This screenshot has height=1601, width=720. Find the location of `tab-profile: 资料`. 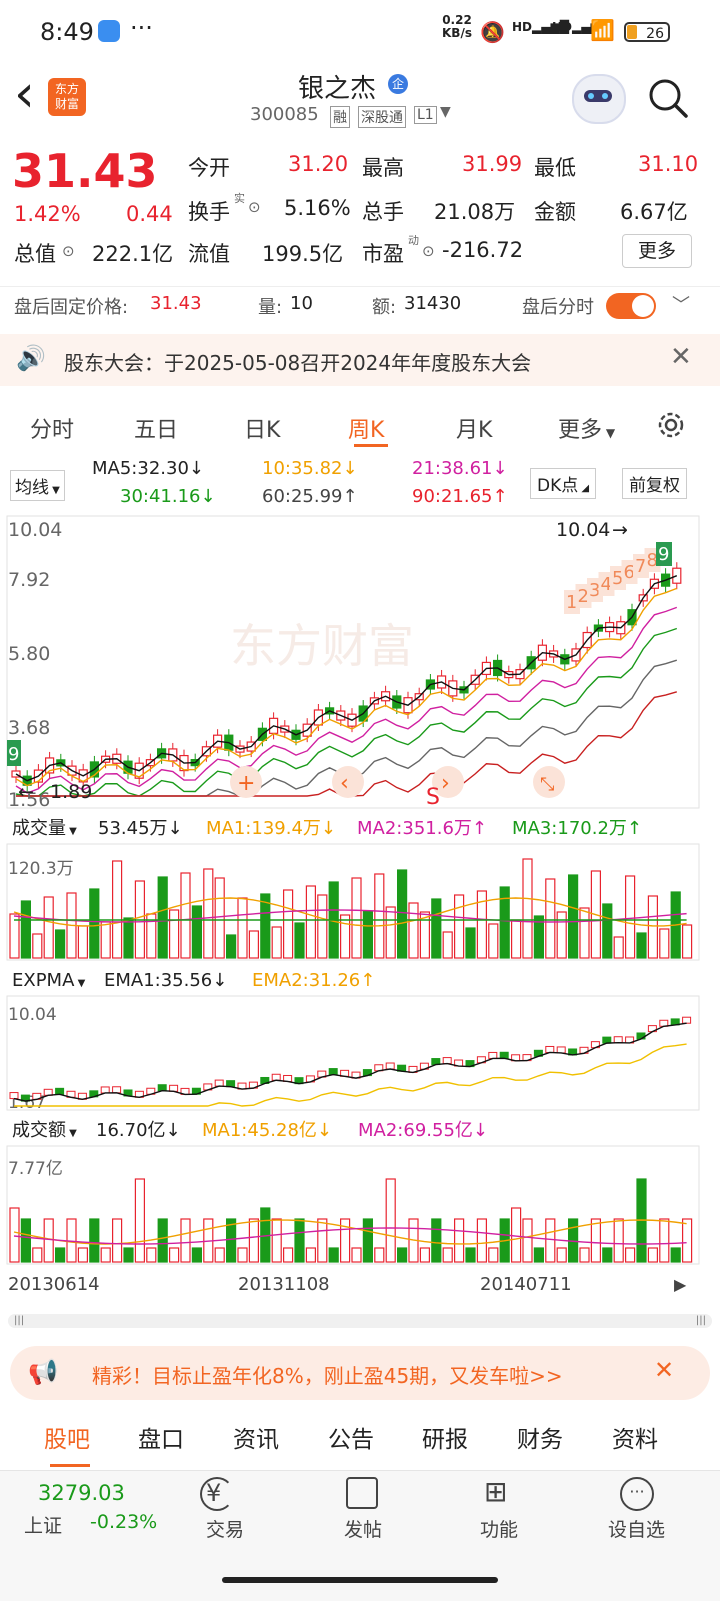

tab-profile: 资料 is located at coordinates (635, 1437).